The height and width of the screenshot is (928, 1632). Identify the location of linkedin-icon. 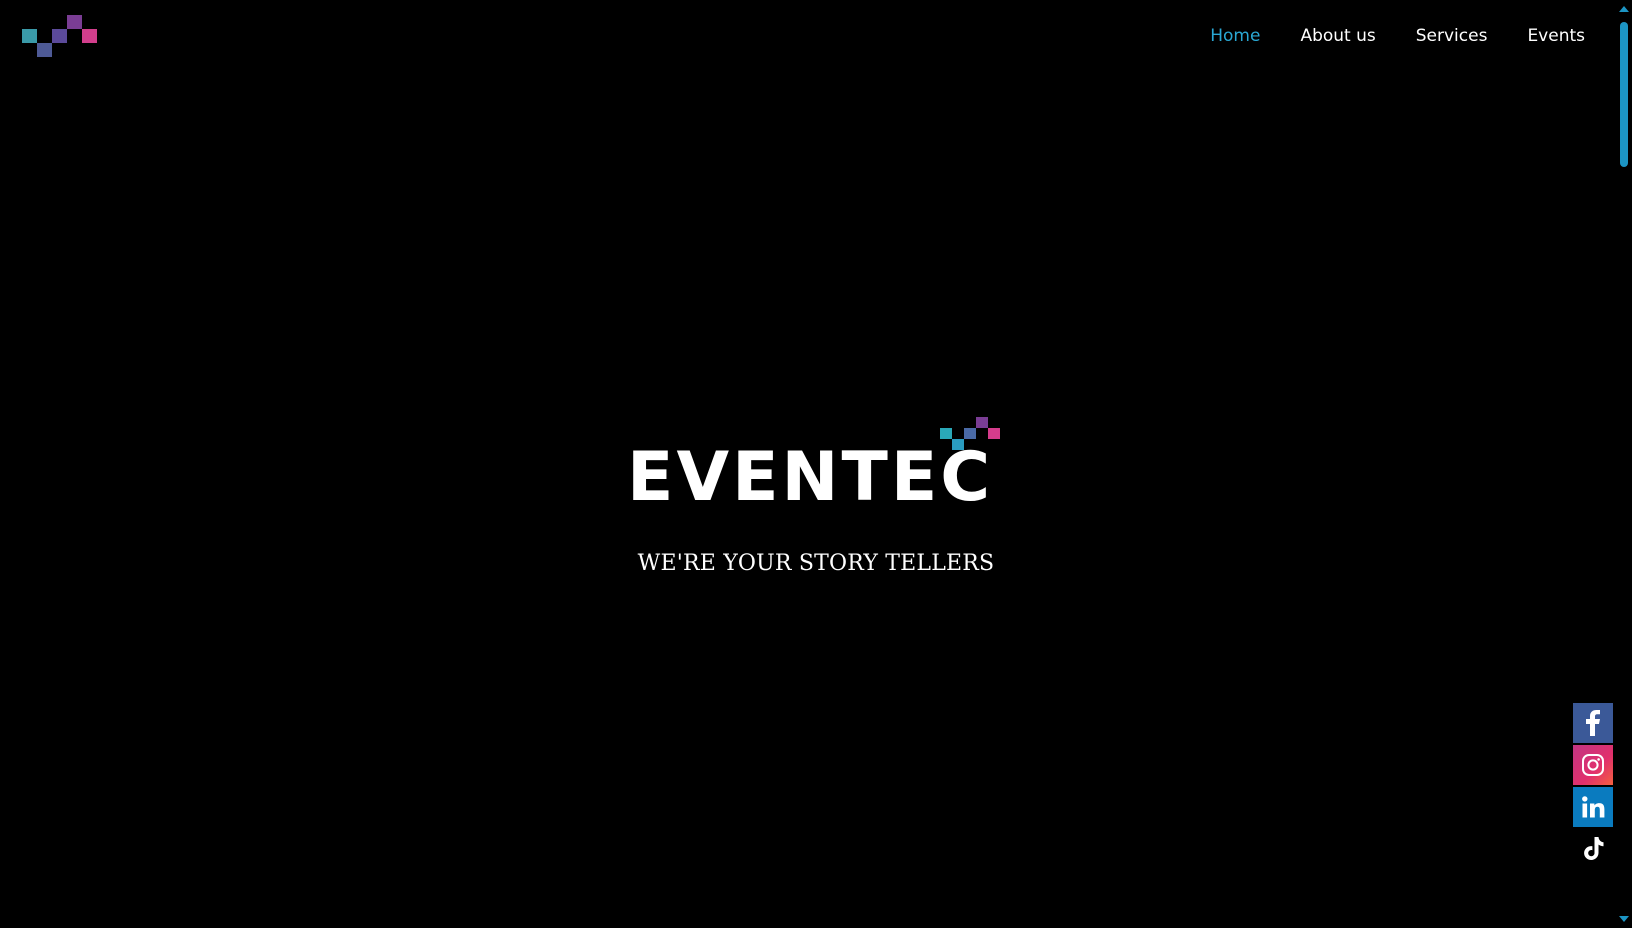
(1593, 807).